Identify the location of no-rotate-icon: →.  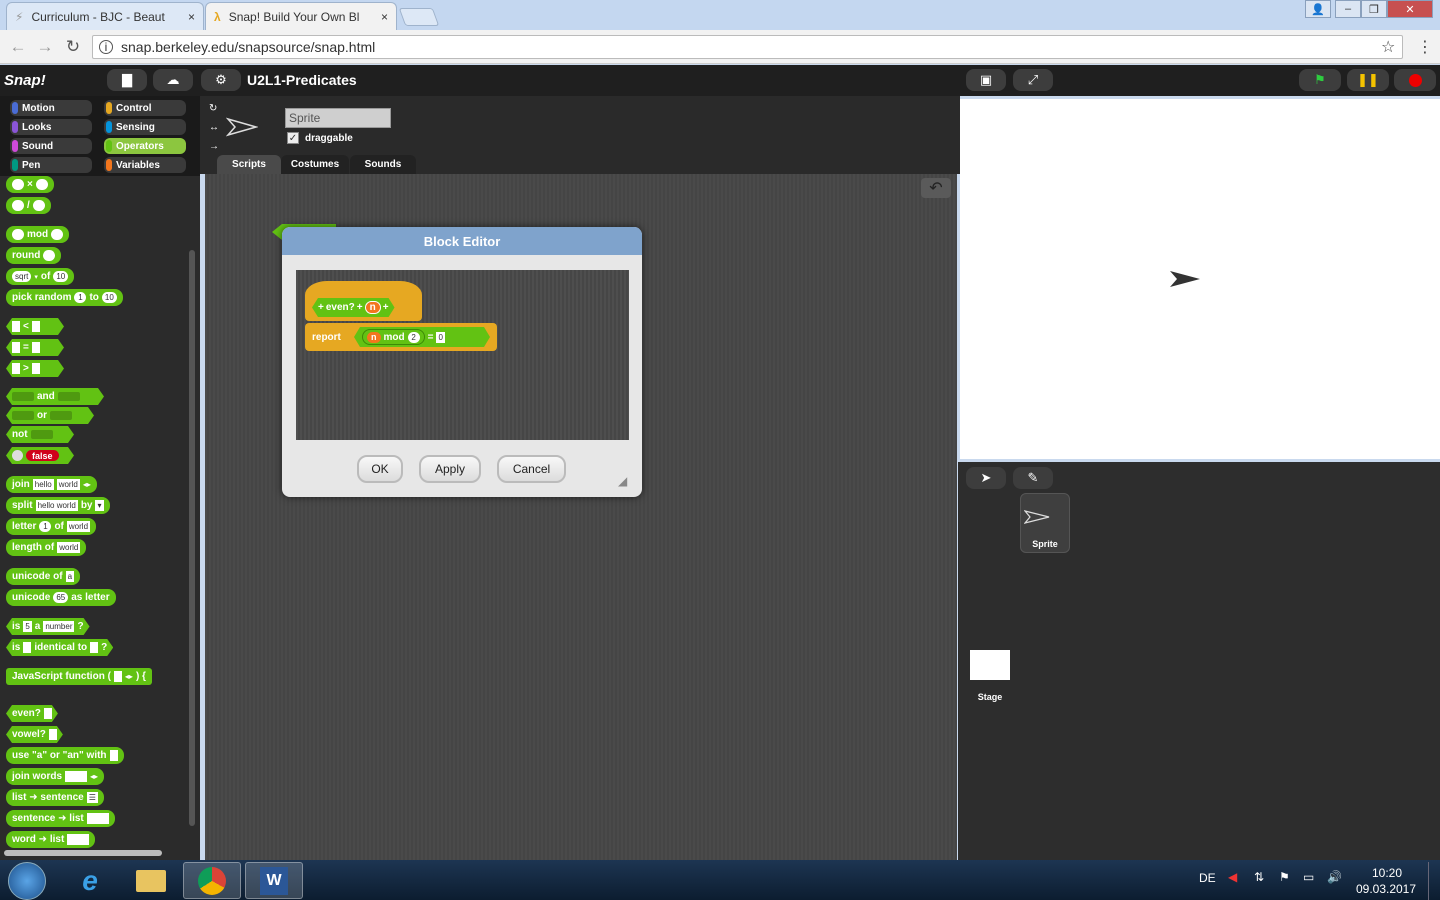
(214, 146).